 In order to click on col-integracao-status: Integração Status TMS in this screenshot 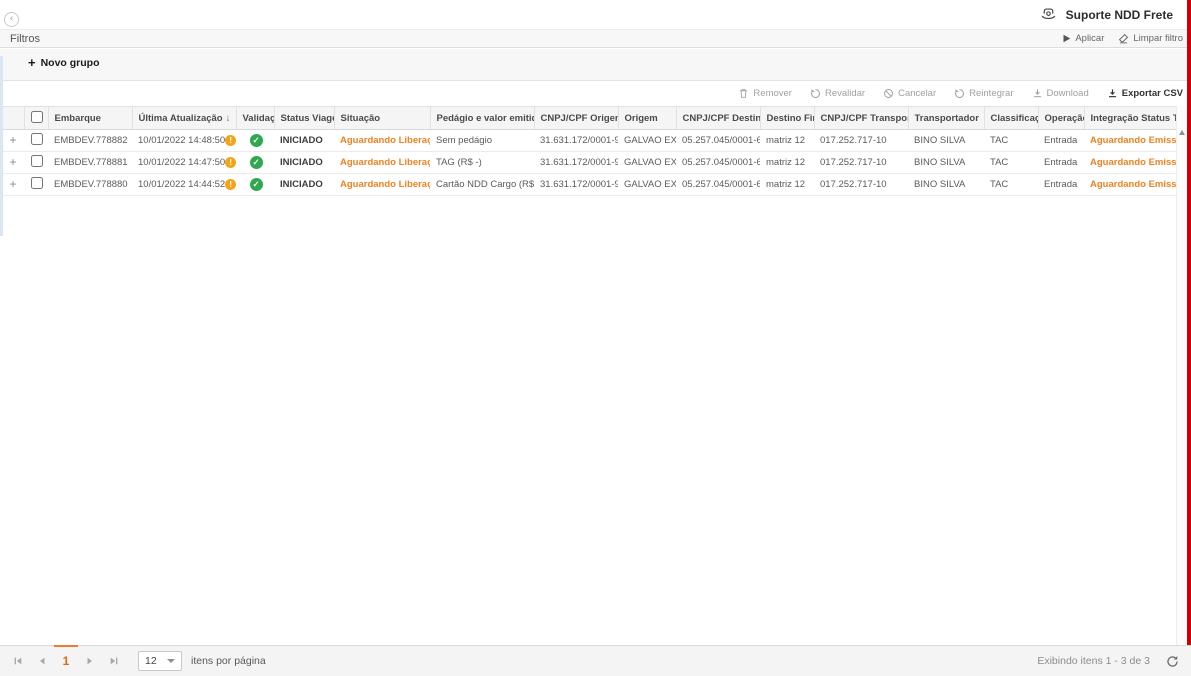, I will do `click(1130, 118)`.